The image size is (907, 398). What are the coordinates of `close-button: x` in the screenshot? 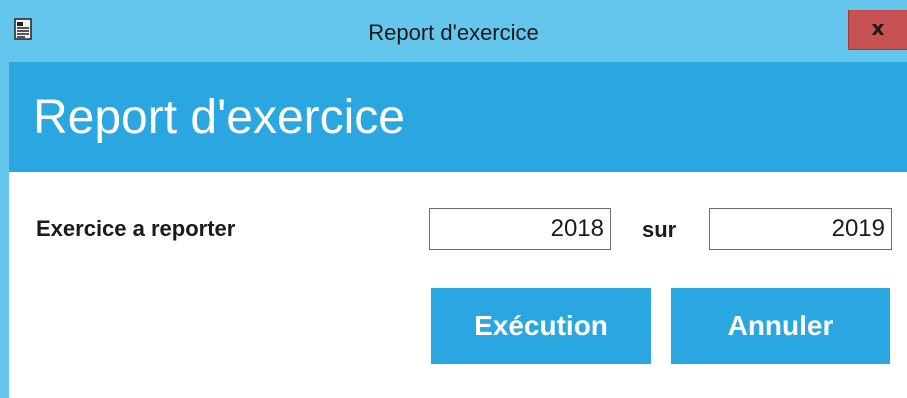 It's located at (877, 30).